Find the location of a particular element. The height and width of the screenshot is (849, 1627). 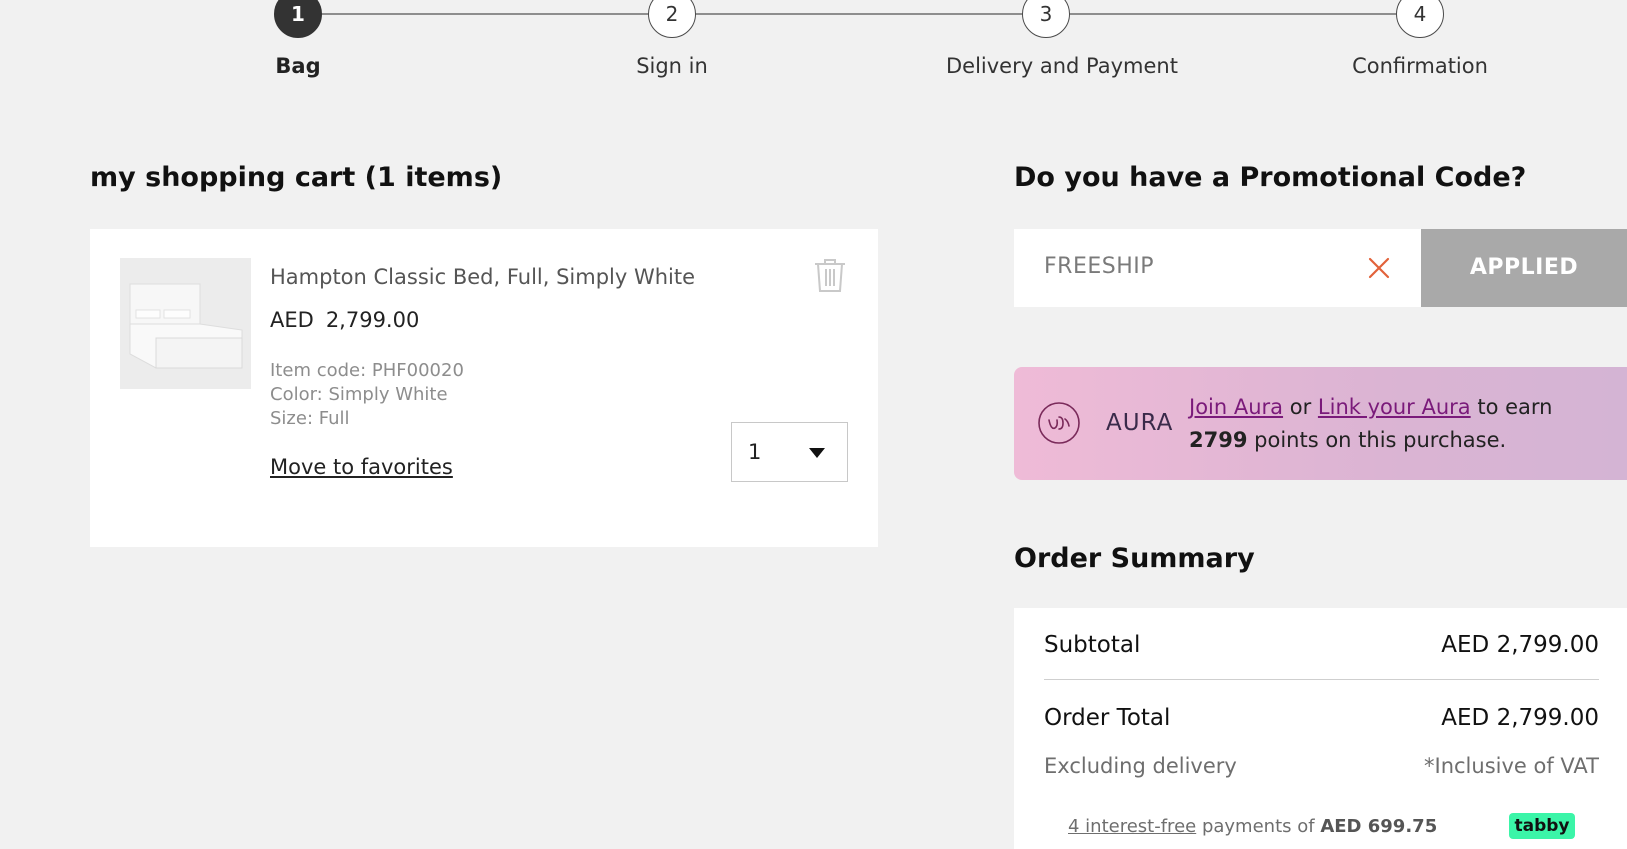

quantity-value: 1 is located at coordinates (755, 452).